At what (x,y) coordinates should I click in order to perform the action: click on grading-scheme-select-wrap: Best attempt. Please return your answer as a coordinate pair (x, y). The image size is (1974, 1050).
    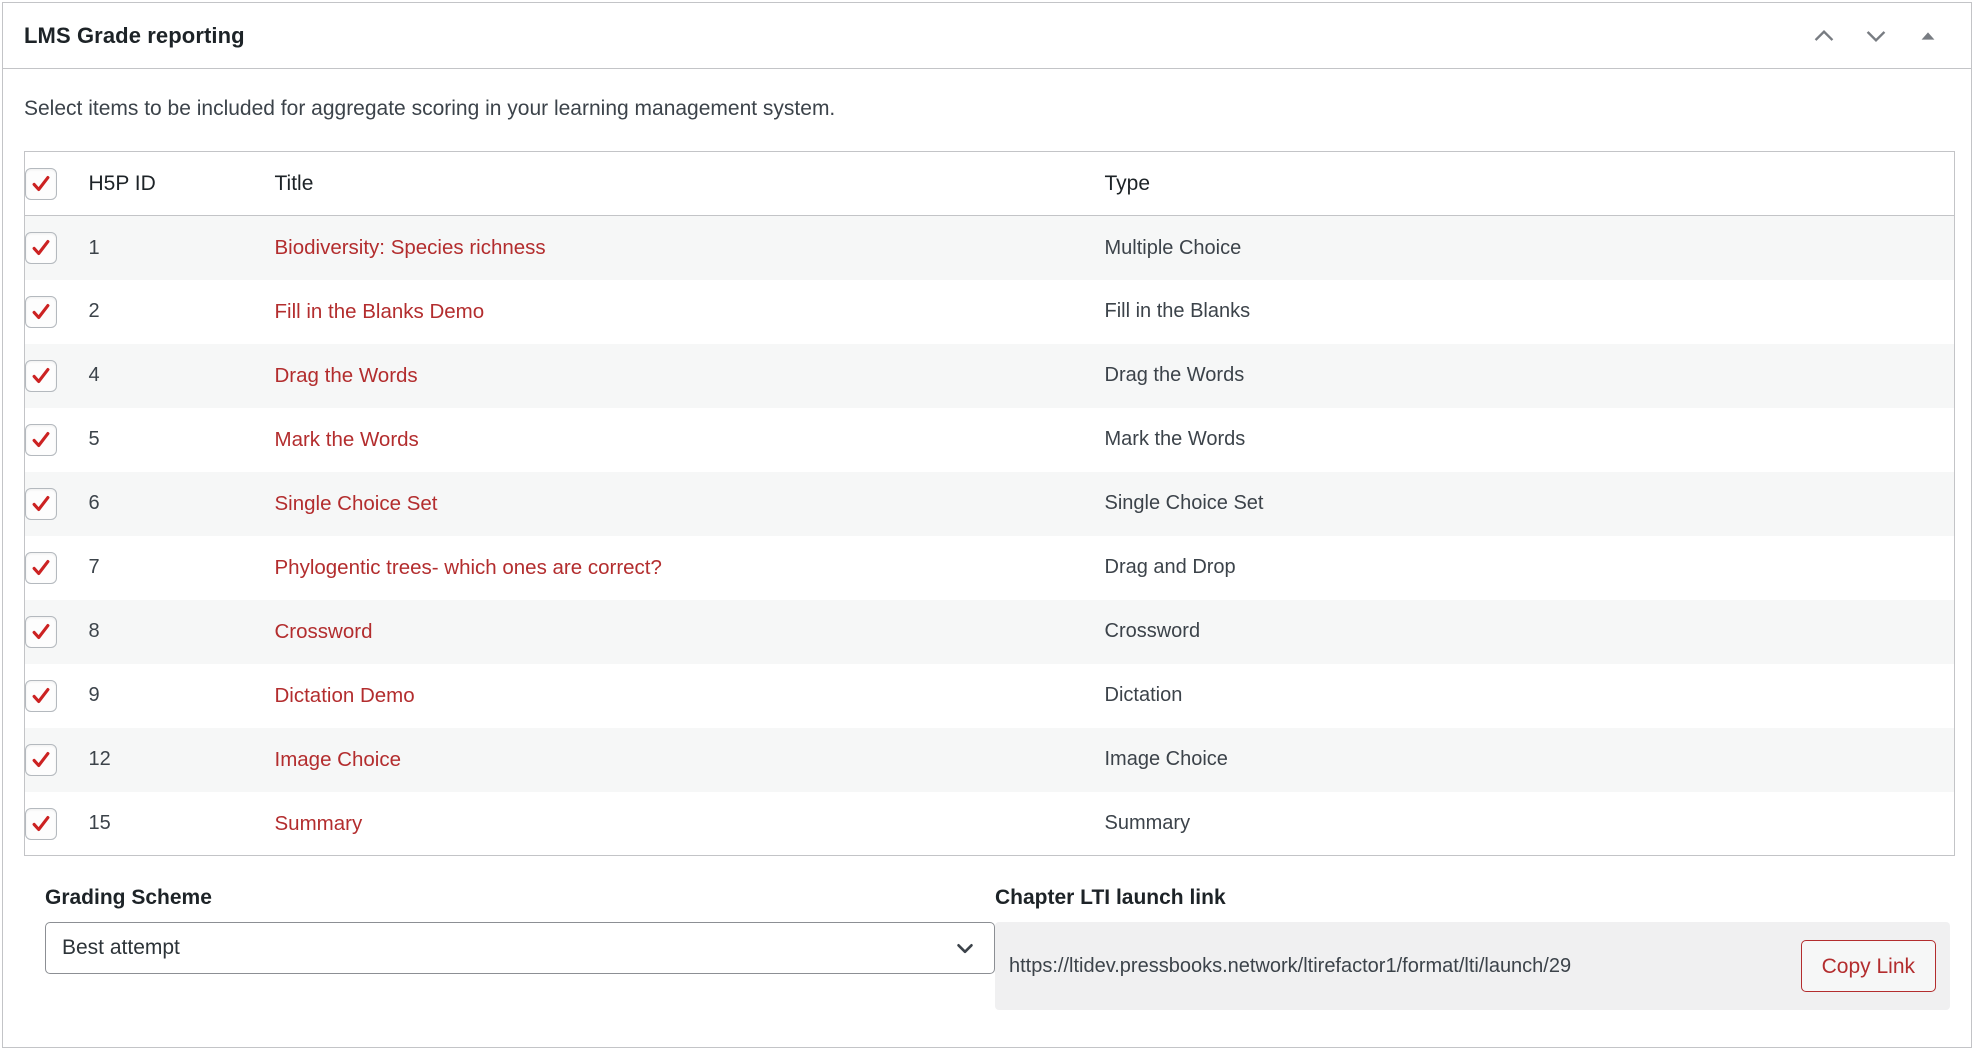
    Looking at the image, I should click on (520, 948).